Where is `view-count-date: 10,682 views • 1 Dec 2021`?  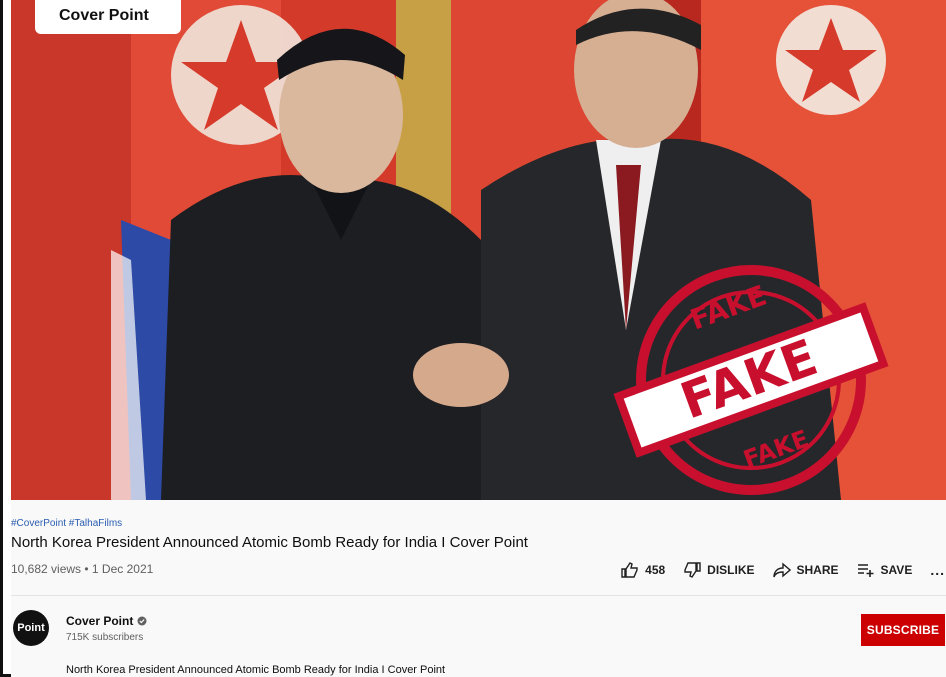 view-count-date: 10,682 views • 1 Dec 2021 is located at coordinates (82, 569).